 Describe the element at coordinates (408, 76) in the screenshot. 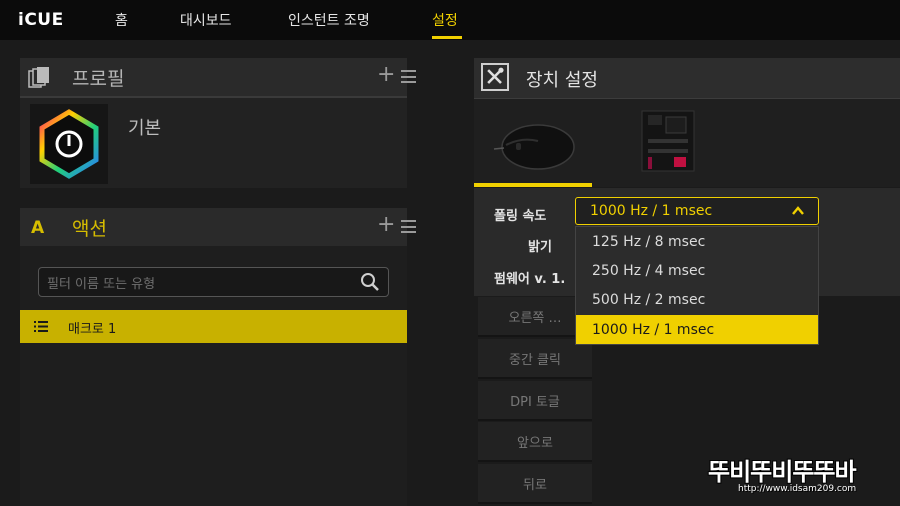

I see `profiles-menu-icon` at that location.